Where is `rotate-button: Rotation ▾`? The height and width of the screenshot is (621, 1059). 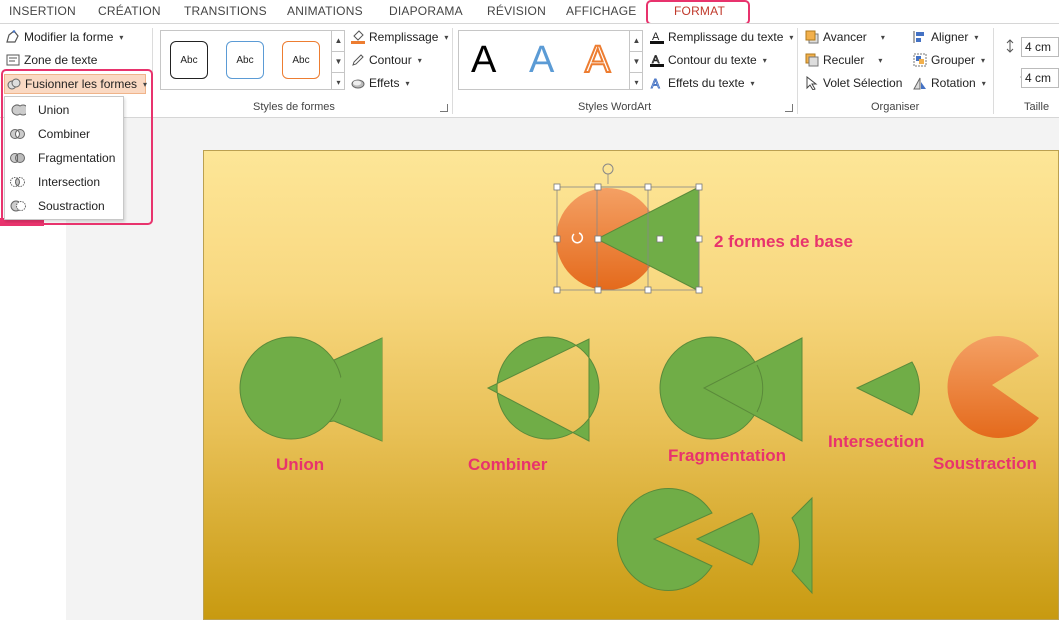 rotate-button: Rotation ▾ is located at coordinates (949, 83).